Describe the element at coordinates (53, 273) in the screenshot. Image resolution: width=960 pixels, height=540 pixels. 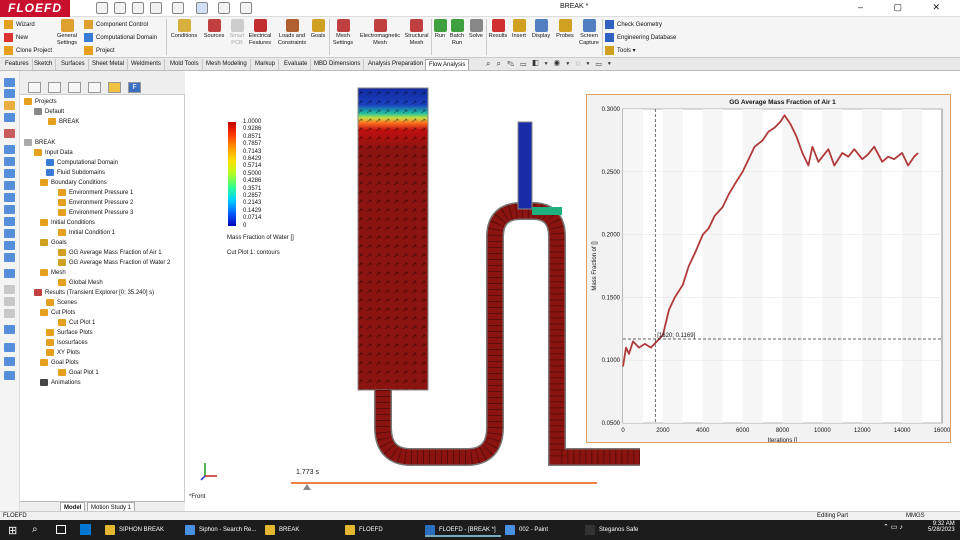
I see `mesh-node: Mesh` at that location.